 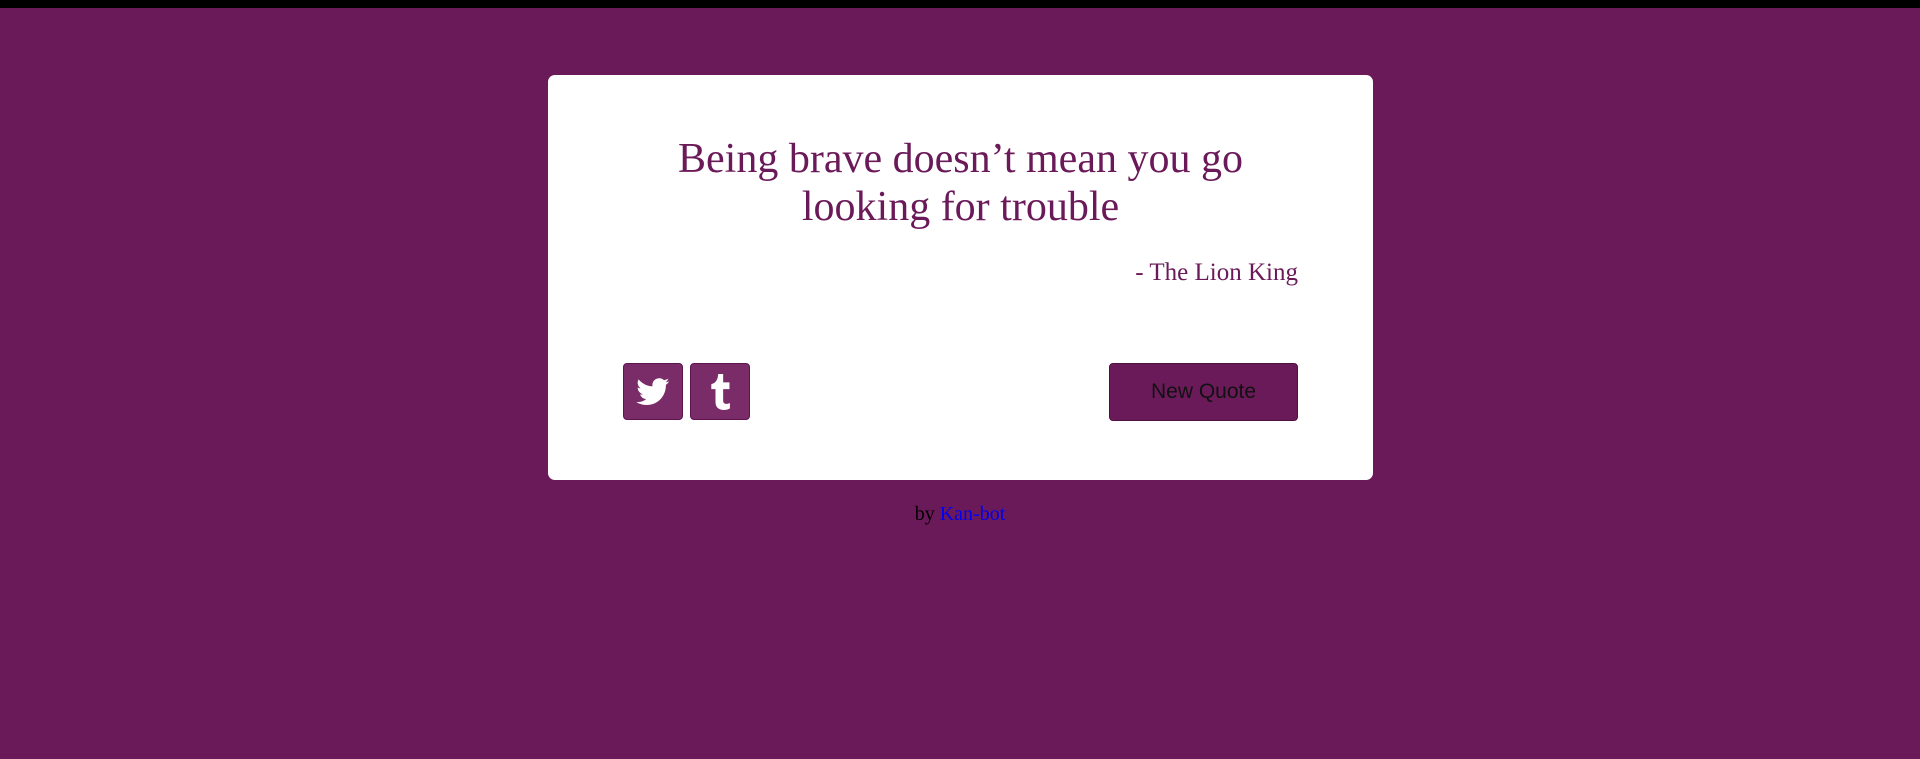 I want to click on footer-prefix: by, so click(x=924, y=514).